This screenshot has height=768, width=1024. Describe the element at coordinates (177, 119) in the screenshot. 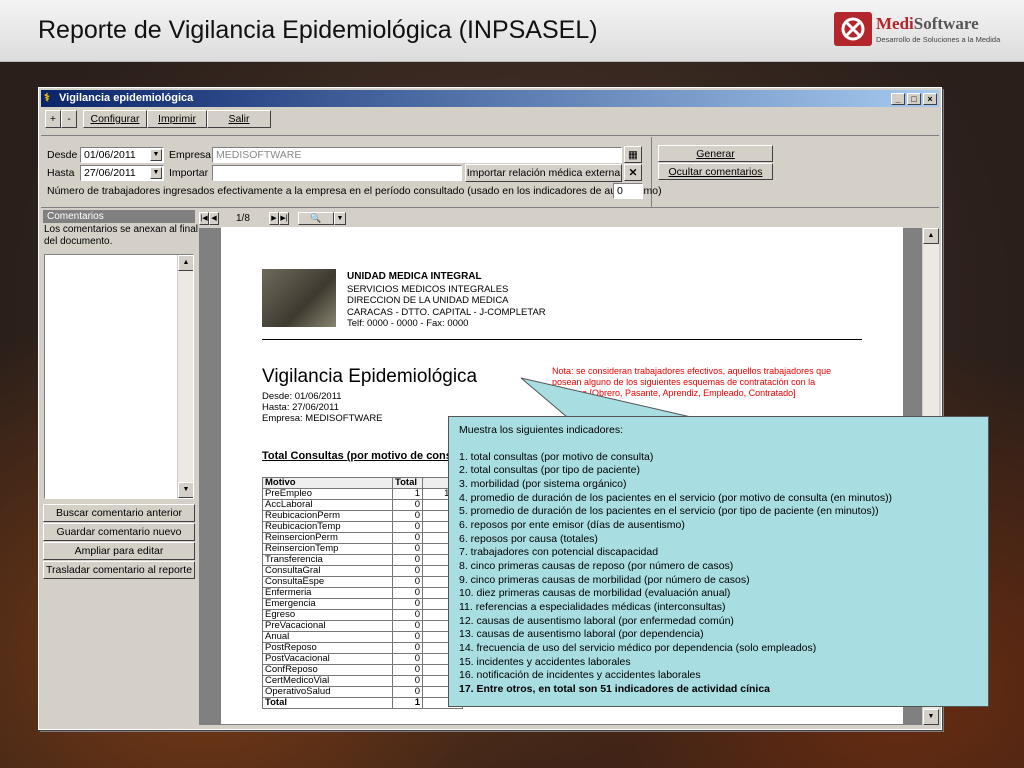

I see `imprimir-button: Imprimir` at that location.